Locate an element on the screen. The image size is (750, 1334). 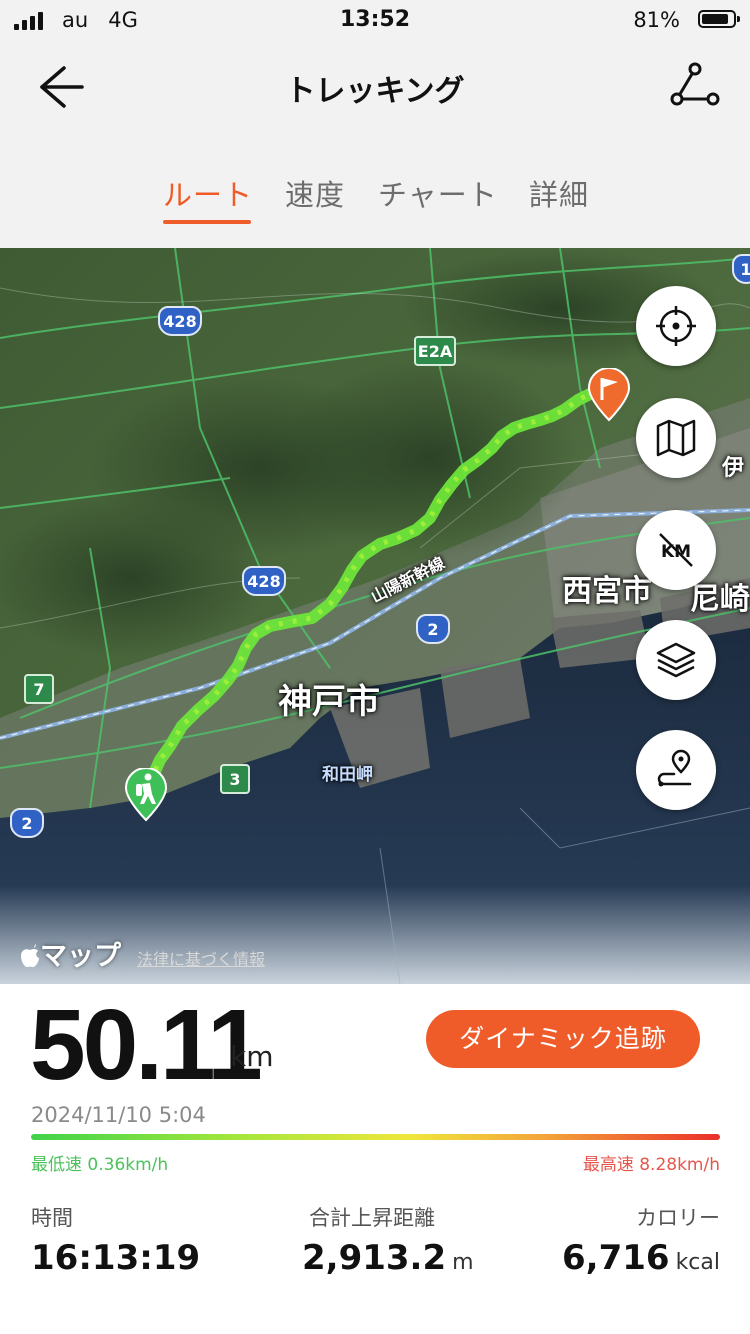
map-type-button is located at coordinates (676, 438).